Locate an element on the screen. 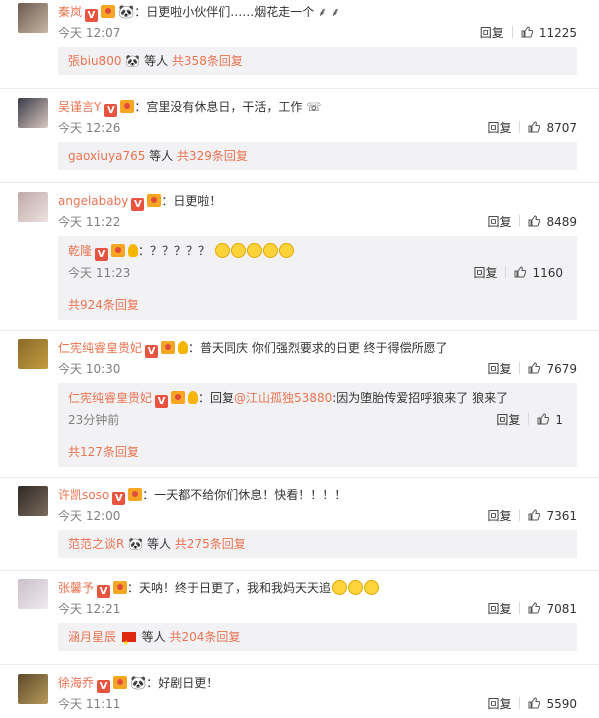  comment-ops: 回复 7361 is located at coordinates (532, 516).